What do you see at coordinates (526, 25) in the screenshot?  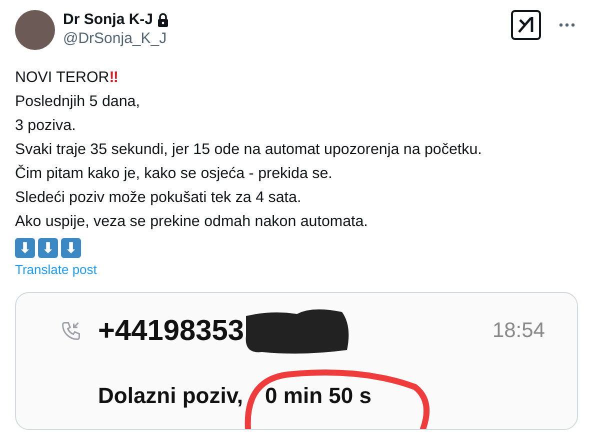 I see `grok-icon` at bounding box center [526, 25].